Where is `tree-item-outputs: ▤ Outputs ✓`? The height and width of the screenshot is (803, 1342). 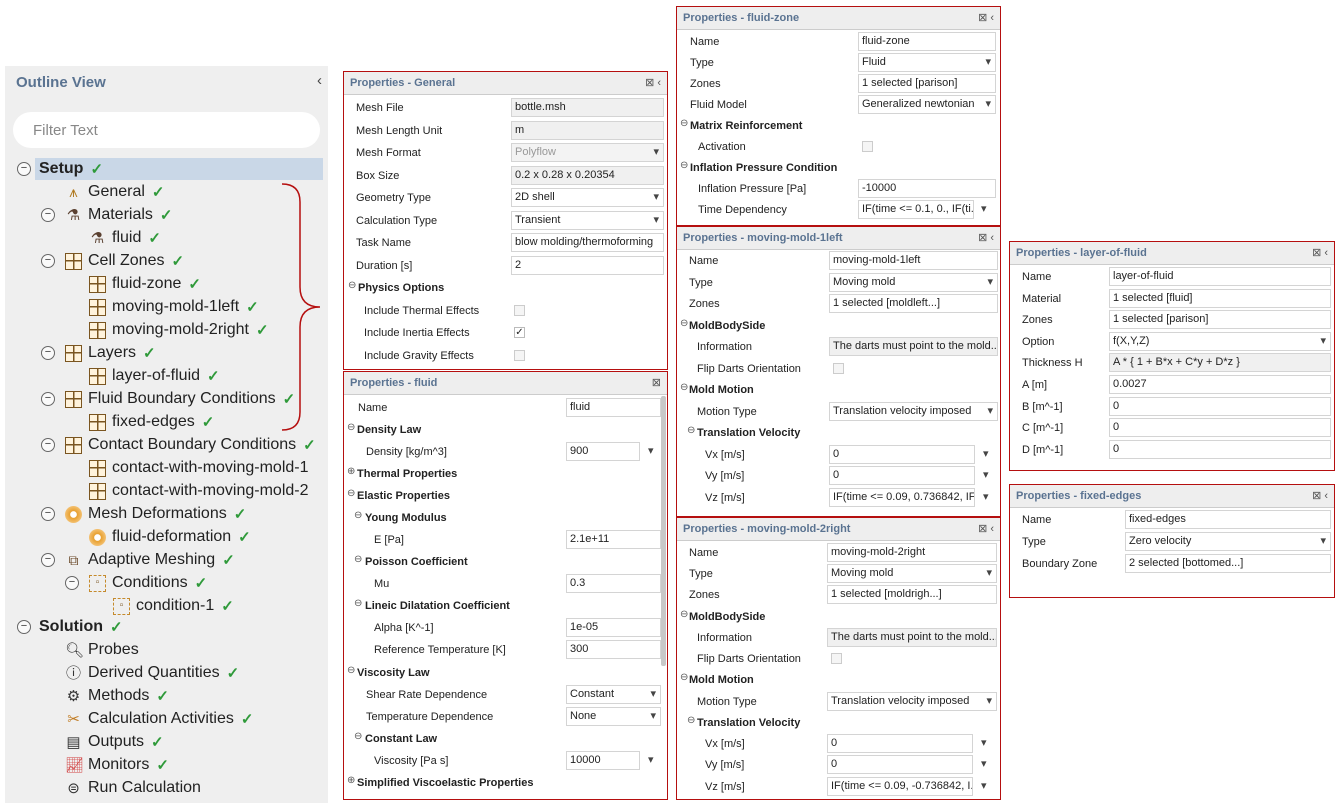
tree-item-outputs: ▤ Outputs ✓ is located at coordinates (114, 742).